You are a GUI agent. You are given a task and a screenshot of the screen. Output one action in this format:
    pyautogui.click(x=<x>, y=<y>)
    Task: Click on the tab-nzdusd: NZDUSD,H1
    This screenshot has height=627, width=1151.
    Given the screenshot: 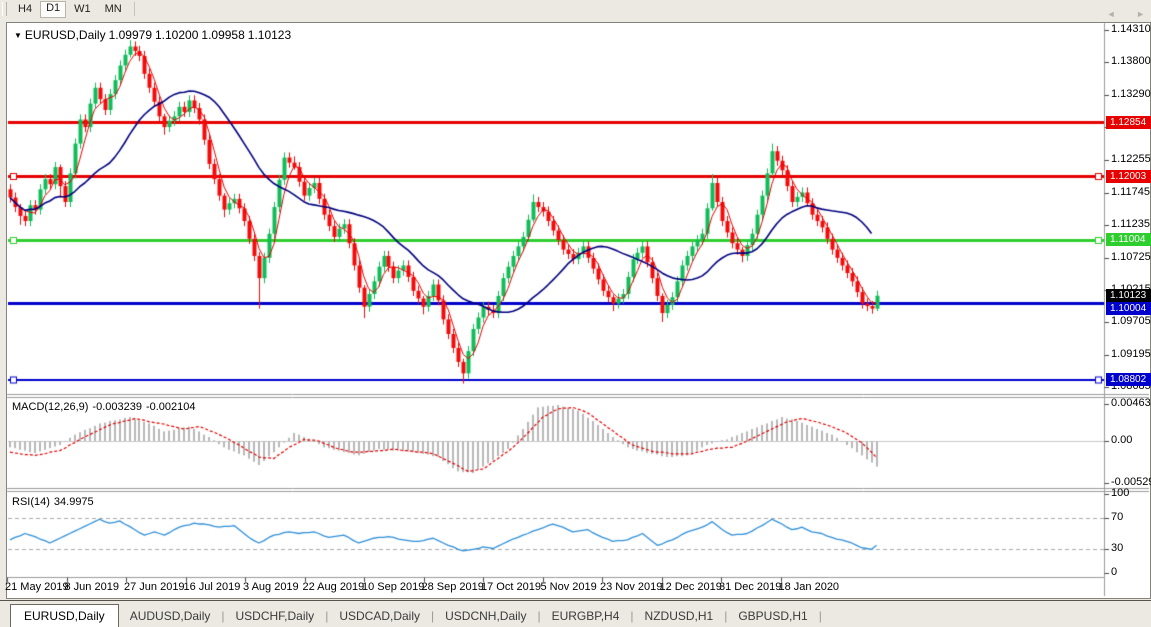 What is the action you would take?
    pyautogui.click(x=679, y=616)
    